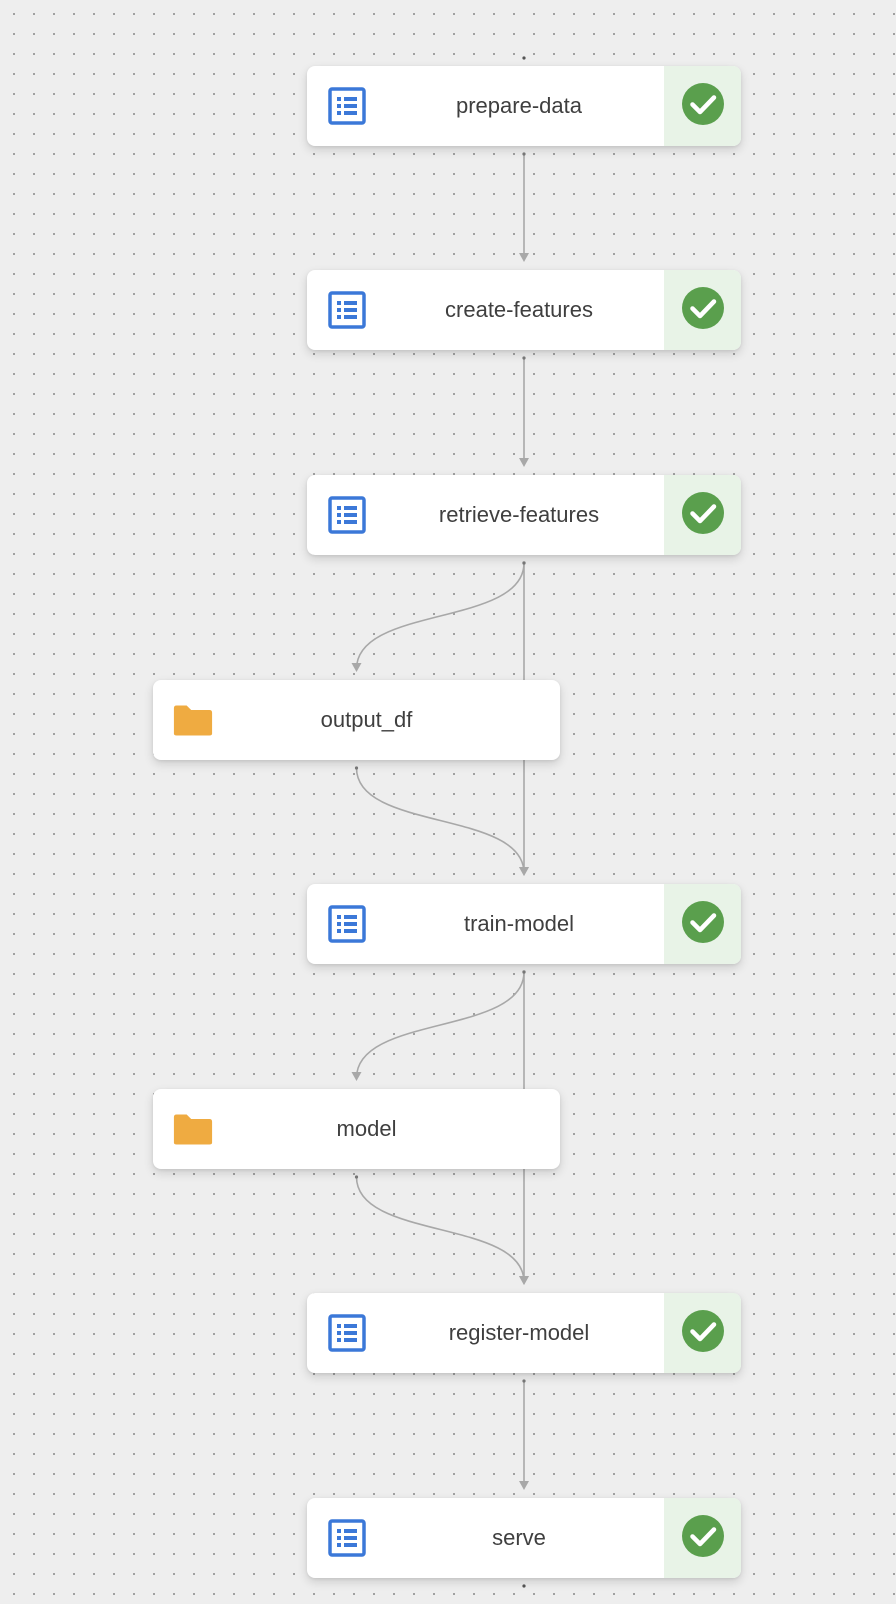 The height and width of the screenshot is (1604, 896). I want to click on node-label: register-model, so click(519, 1332).